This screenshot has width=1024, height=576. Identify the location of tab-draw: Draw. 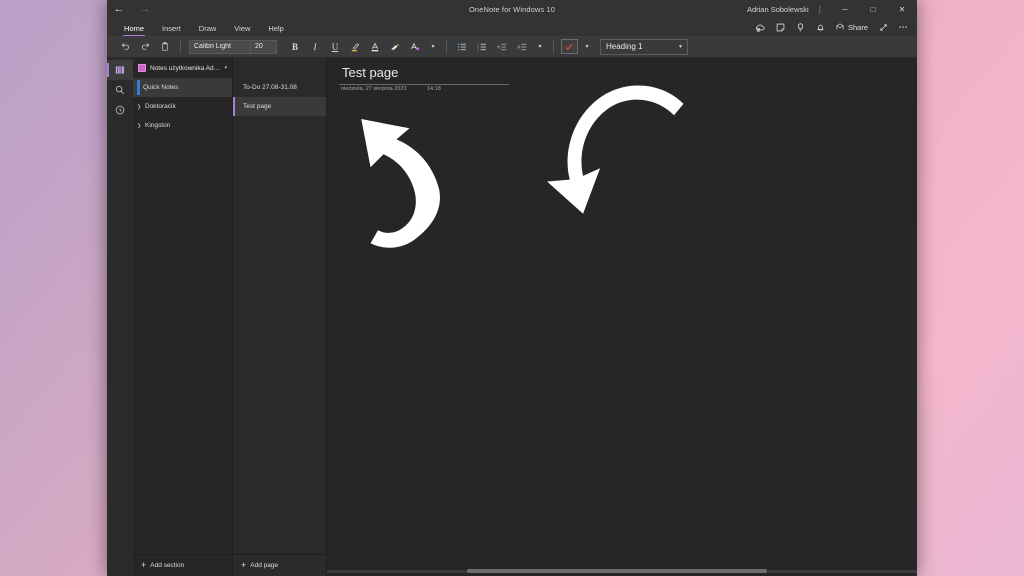
(208, 30).